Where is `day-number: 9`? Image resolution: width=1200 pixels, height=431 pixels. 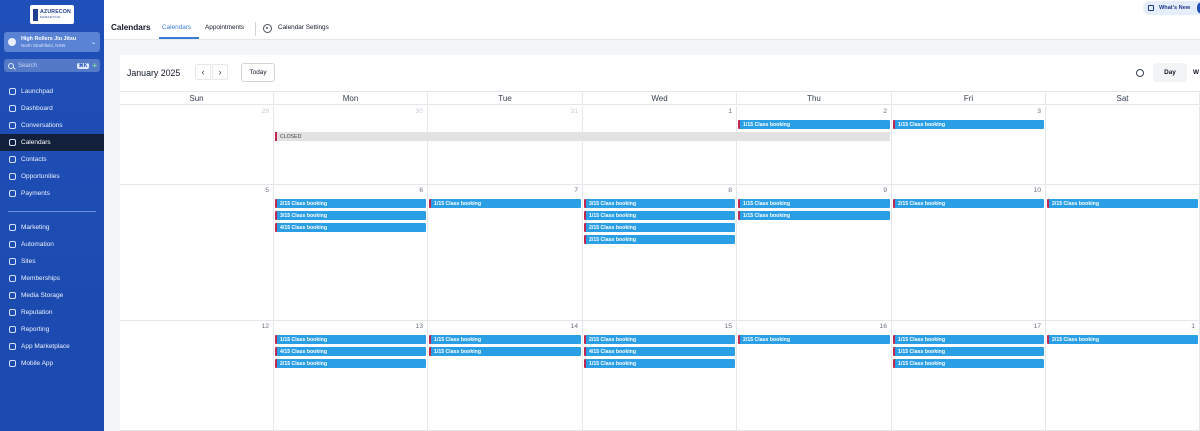
day-number: 9 is located at coordinates (885, 190).